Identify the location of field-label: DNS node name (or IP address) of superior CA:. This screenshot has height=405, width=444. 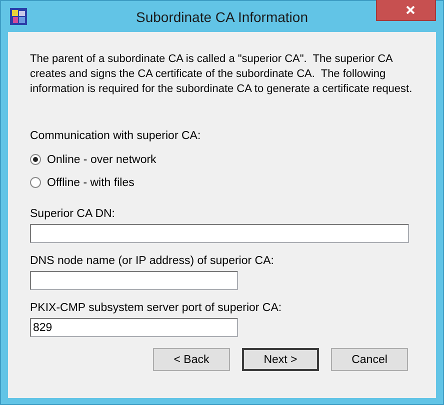
(152, 261).